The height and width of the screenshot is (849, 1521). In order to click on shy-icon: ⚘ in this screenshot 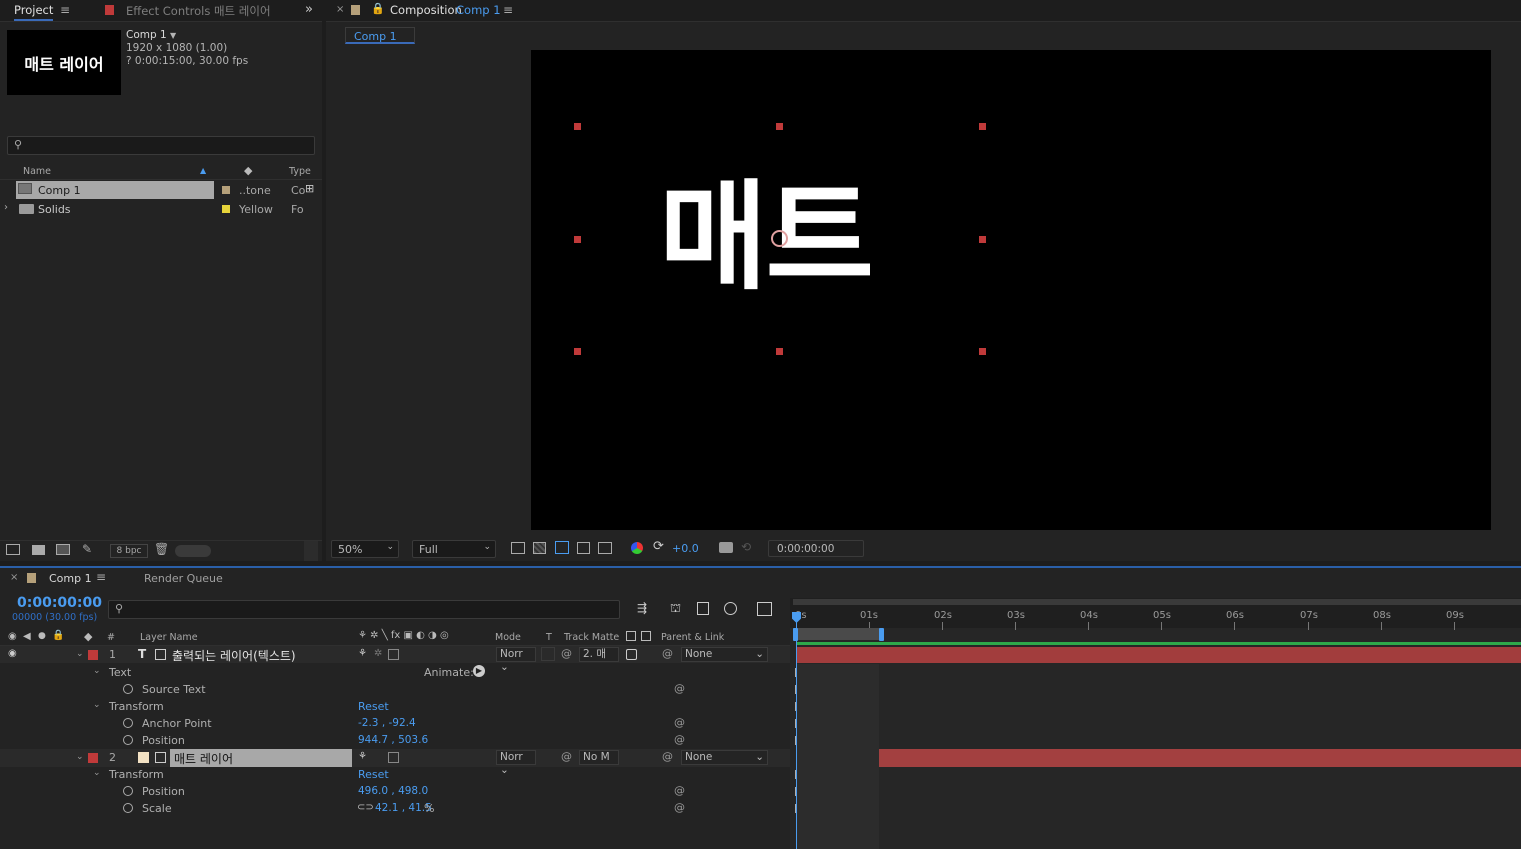, I will do `click(362, 653)`.